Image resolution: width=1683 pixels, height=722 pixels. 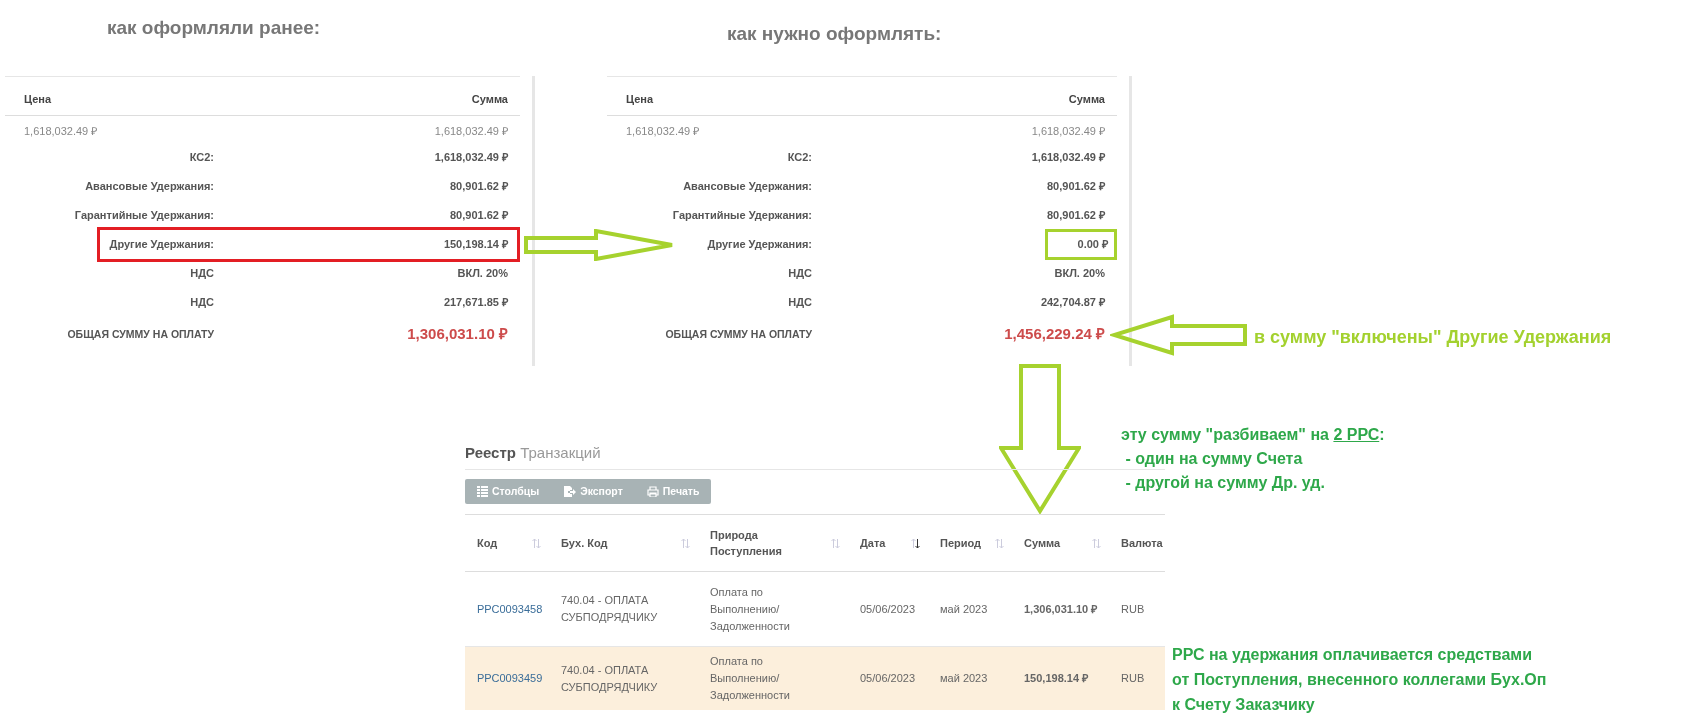 What do you see at coordinates (1080, 244) in the screenshot?
I see `highlighted-value: 0.00 ₽` at bounding box center [1080, 244].